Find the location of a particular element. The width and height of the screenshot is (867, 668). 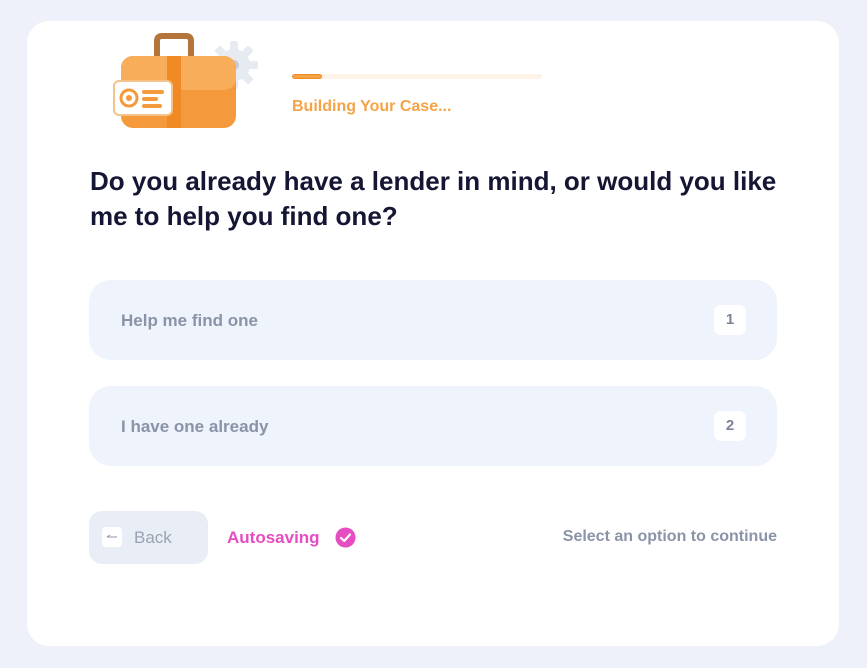

autosave-label: Autosaving is located at coordinates (273, 537).